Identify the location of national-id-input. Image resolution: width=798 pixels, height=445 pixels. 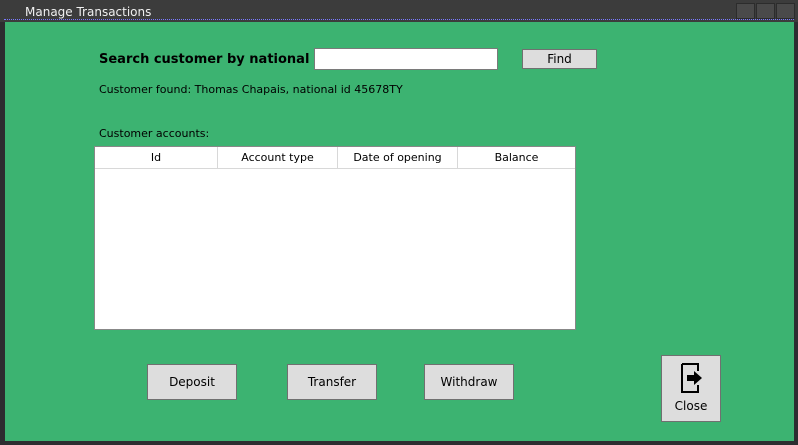
(406, 59).